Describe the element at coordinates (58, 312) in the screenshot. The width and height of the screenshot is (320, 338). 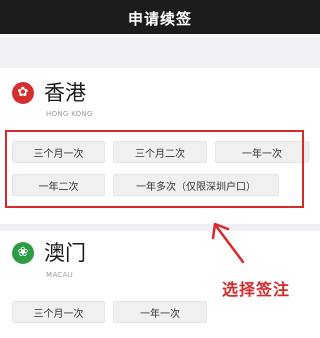
I see `option-mo-three-months-single: 三个月一次` at that location.